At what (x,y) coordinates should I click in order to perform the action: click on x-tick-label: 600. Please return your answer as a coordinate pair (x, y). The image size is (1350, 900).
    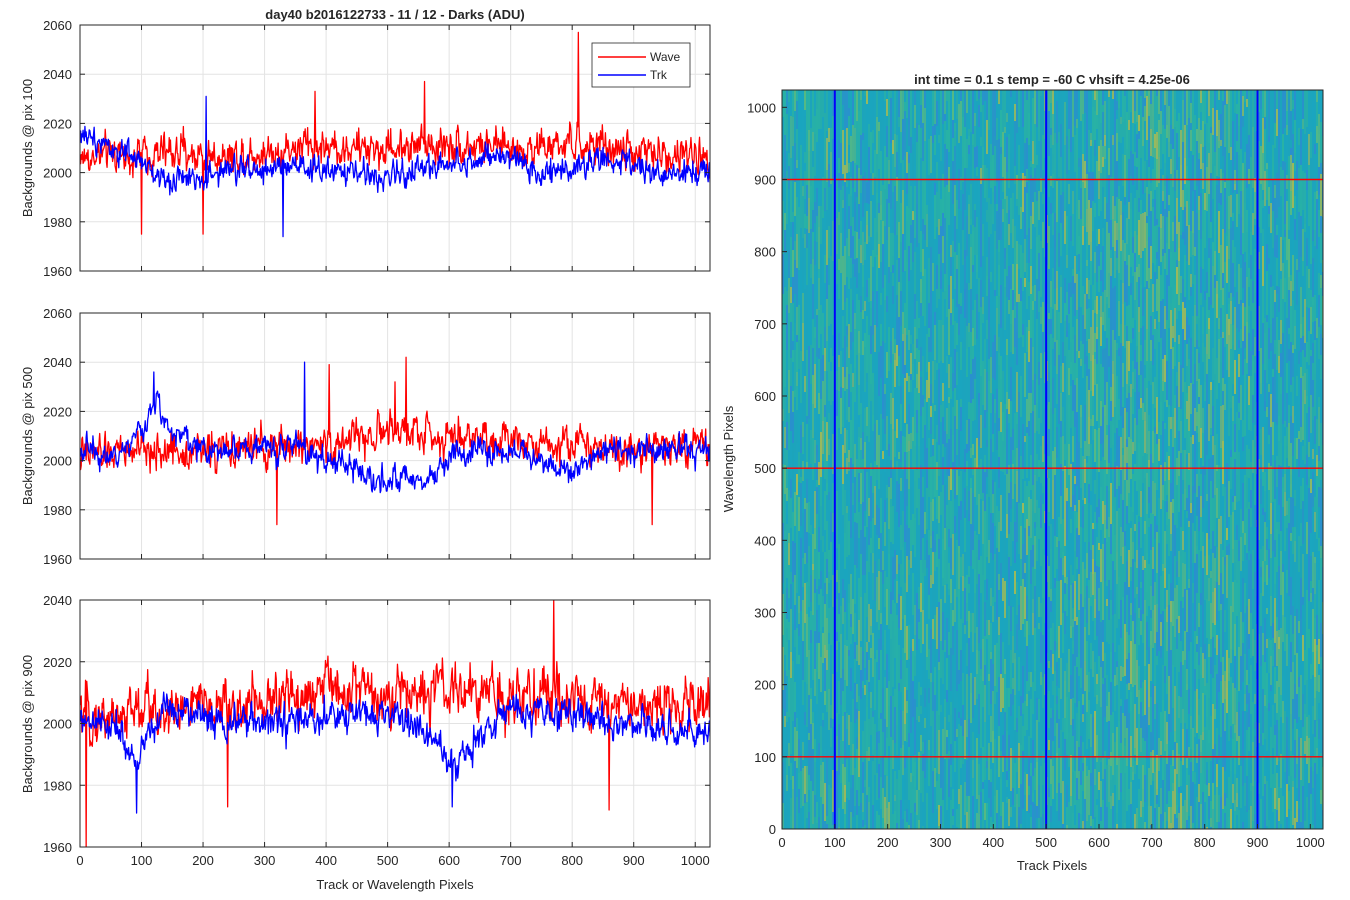
    Looking at the image, I should click on (449, 860).